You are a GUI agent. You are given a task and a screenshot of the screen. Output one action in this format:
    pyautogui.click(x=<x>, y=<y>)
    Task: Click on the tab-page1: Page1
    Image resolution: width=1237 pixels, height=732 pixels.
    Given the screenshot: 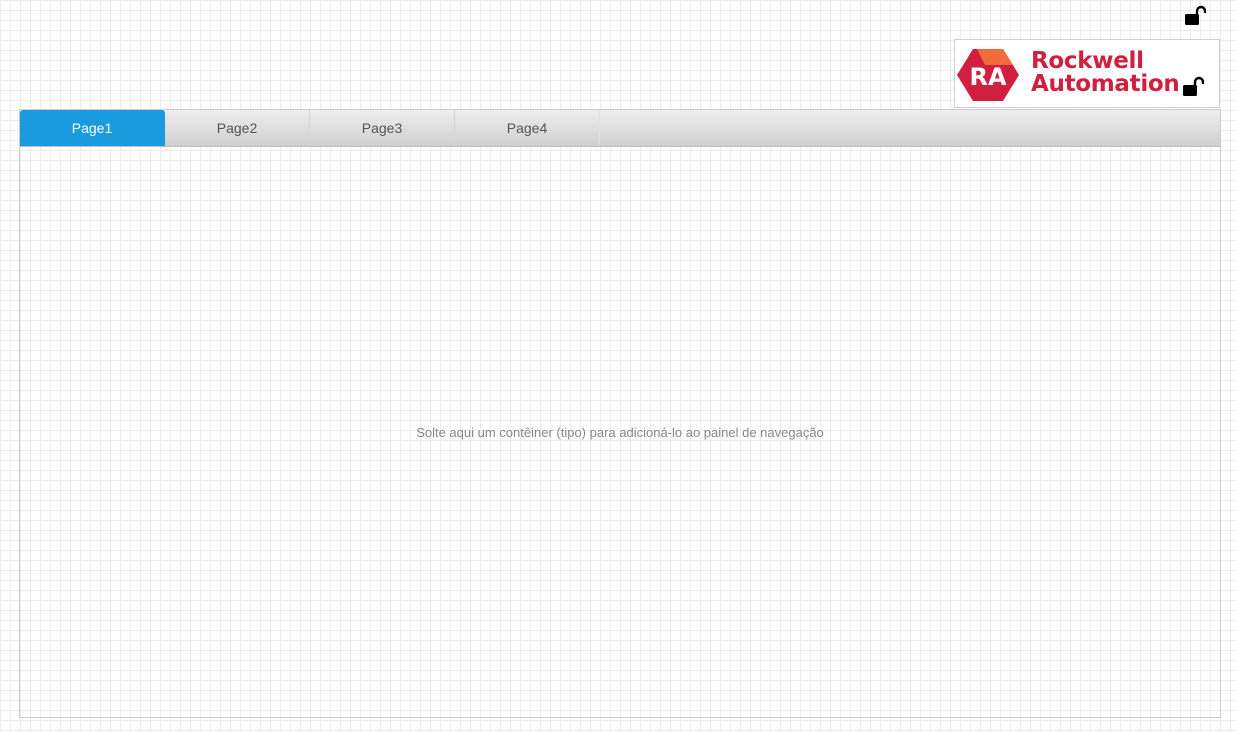 What is the action you would take?
    pyautogui.click(x=92, y=128)
    